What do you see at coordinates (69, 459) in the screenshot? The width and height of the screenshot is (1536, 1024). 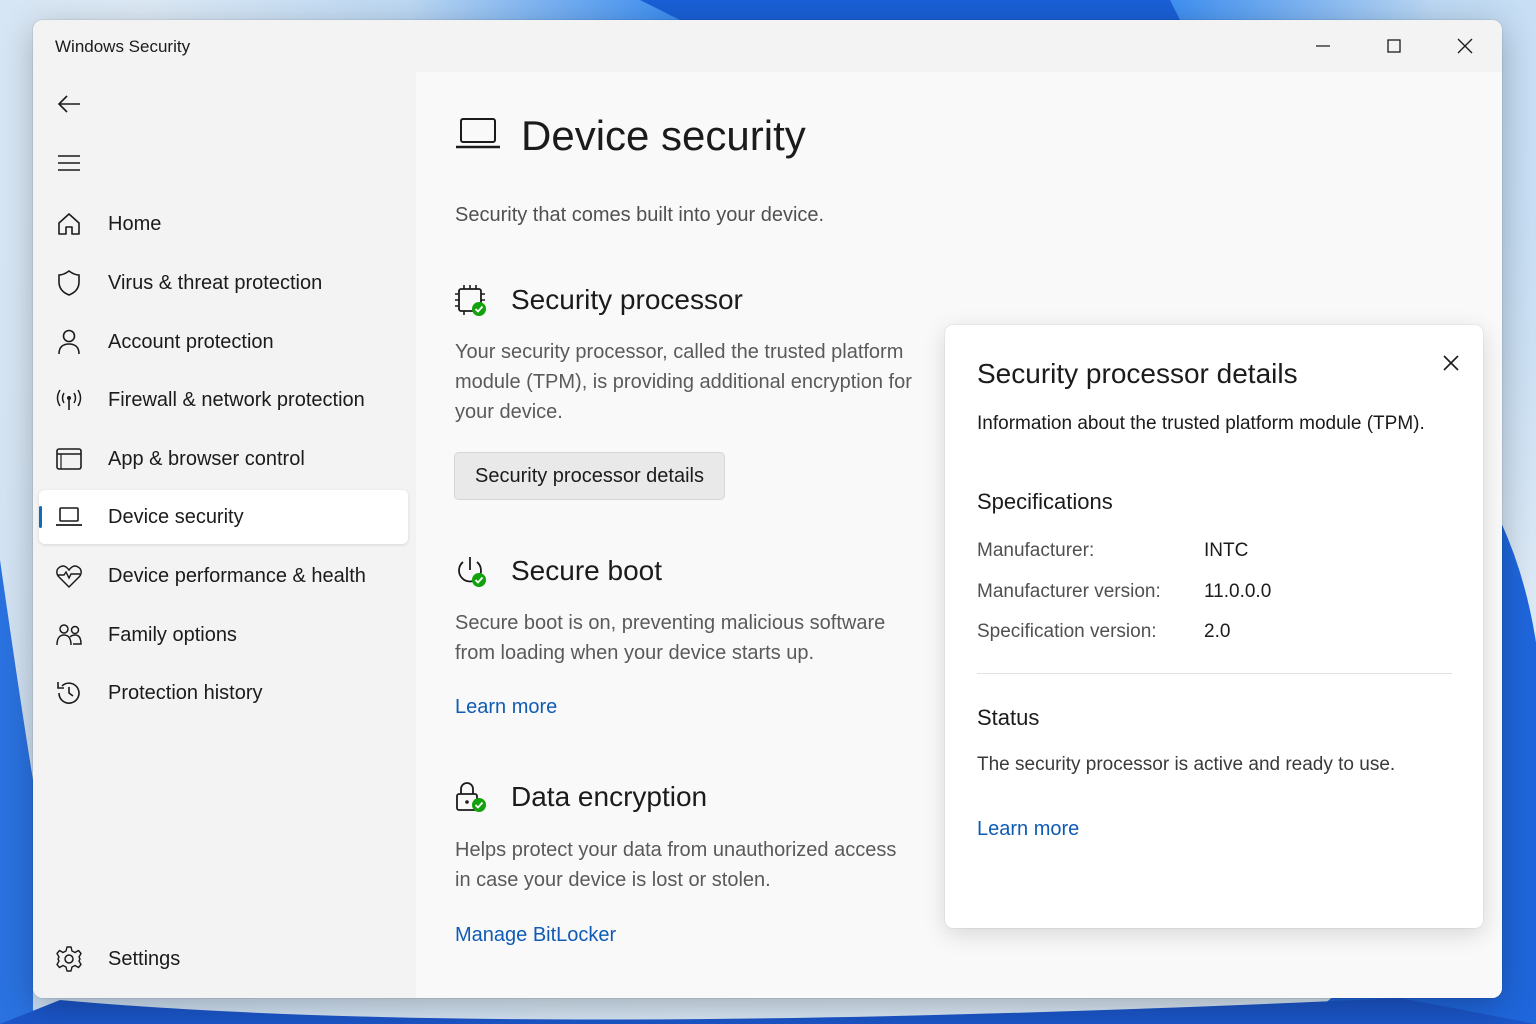 I see `browser-window-icon` at bounding box center [69, 459].